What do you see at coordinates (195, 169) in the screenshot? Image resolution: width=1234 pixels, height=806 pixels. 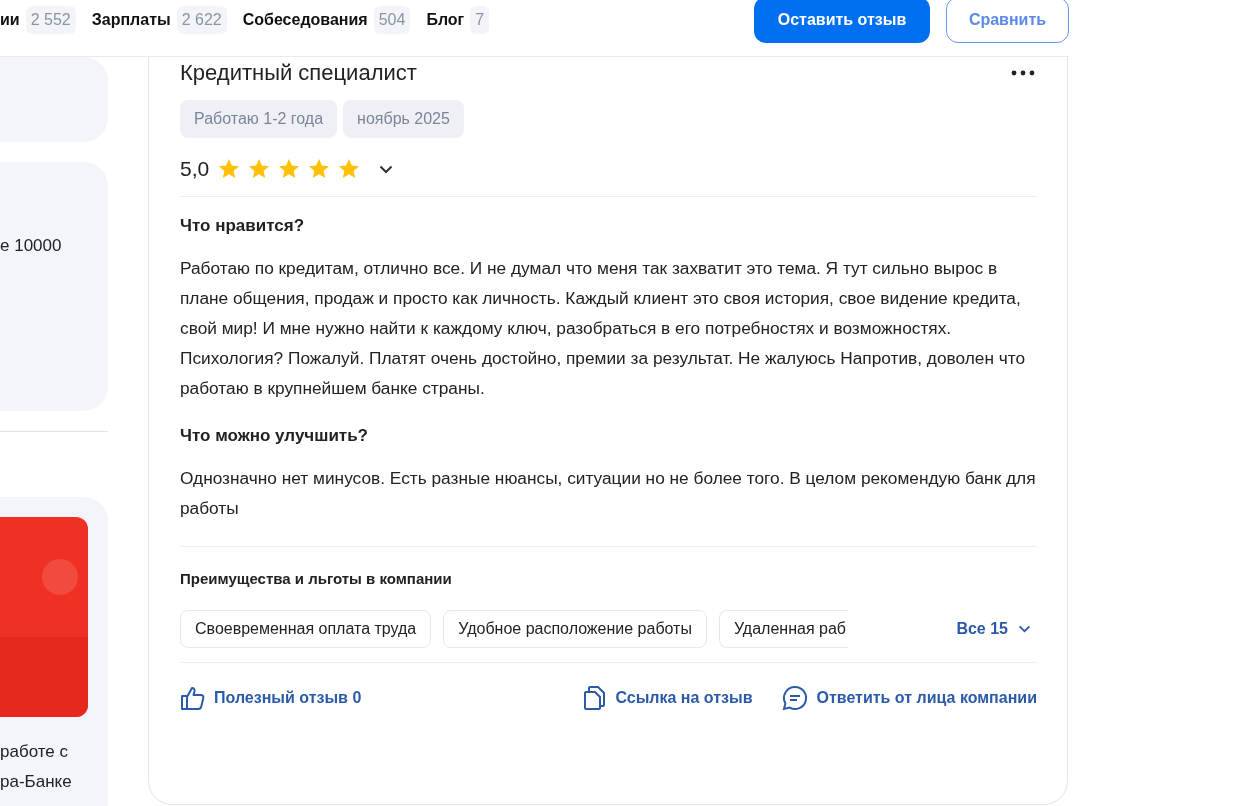 I see `rating-value: 5,0` at bounding box center [195, 169].